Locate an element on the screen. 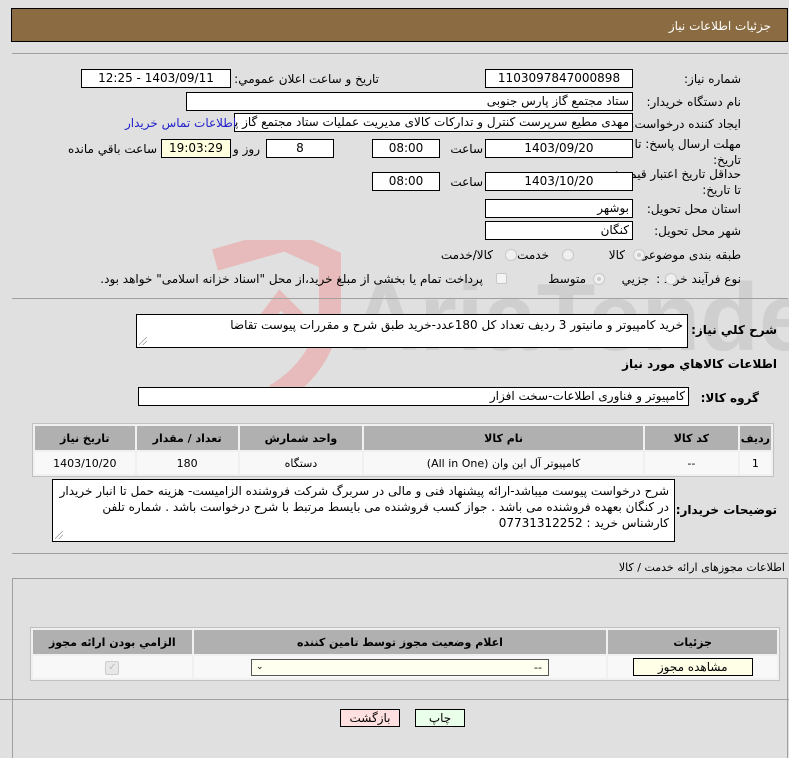 The height and width of the screenshot is (758, 789). print-button: چاپ is located at coordinates (440, 718).